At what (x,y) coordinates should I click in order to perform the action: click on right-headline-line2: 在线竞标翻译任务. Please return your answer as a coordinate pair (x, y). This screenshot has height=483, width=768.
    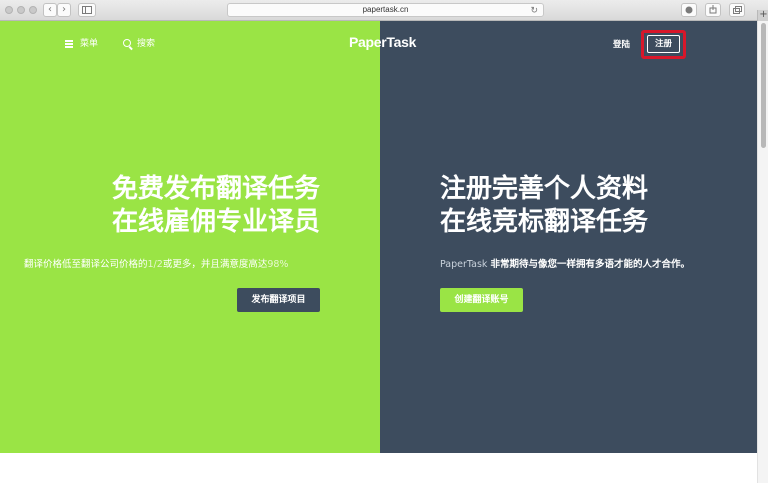
    Looking at the image, I should click on (544, 222).